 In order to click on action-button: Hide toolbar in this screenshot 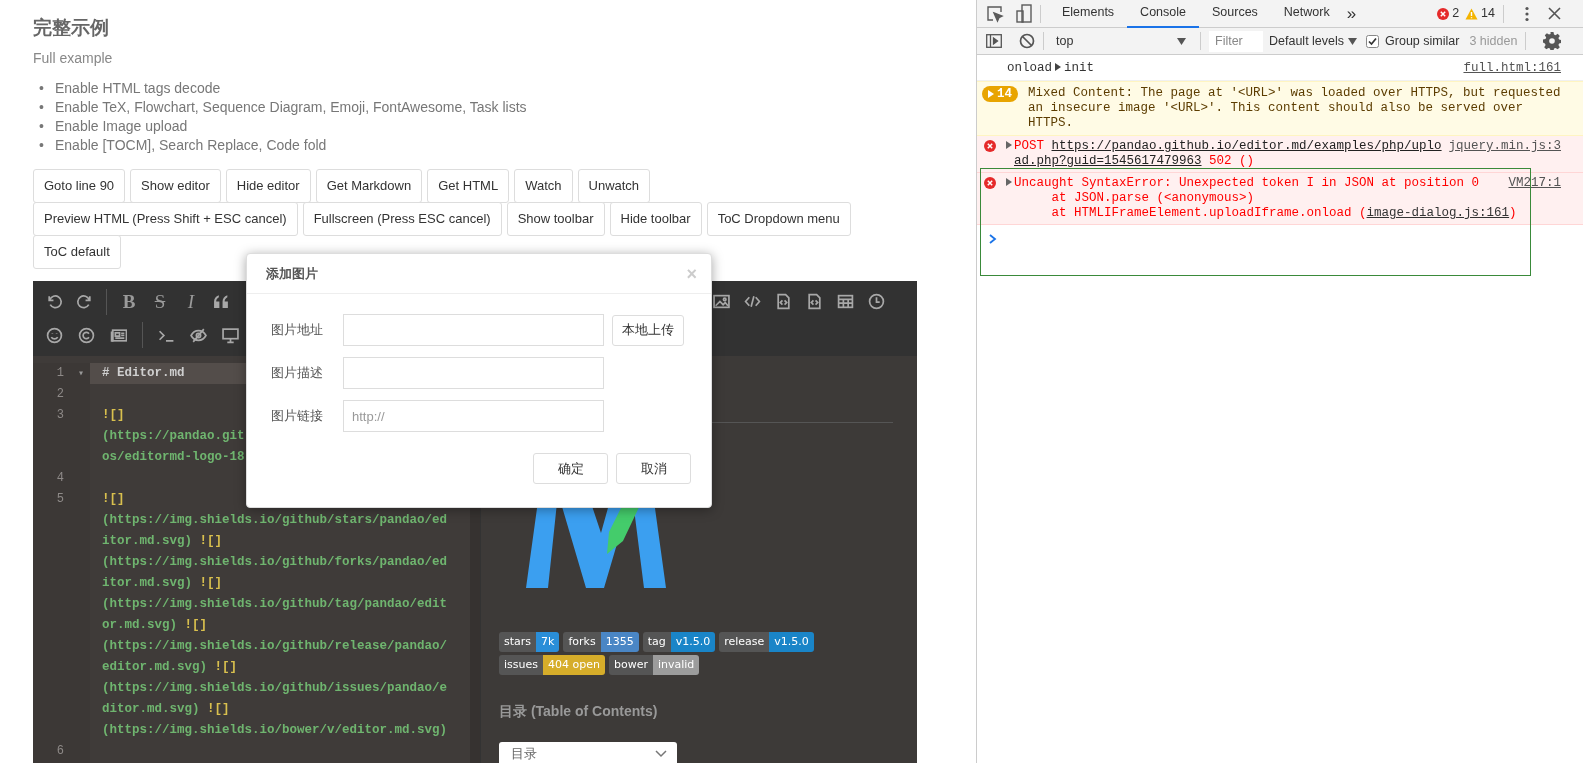, I will do `click(655, 218)`.